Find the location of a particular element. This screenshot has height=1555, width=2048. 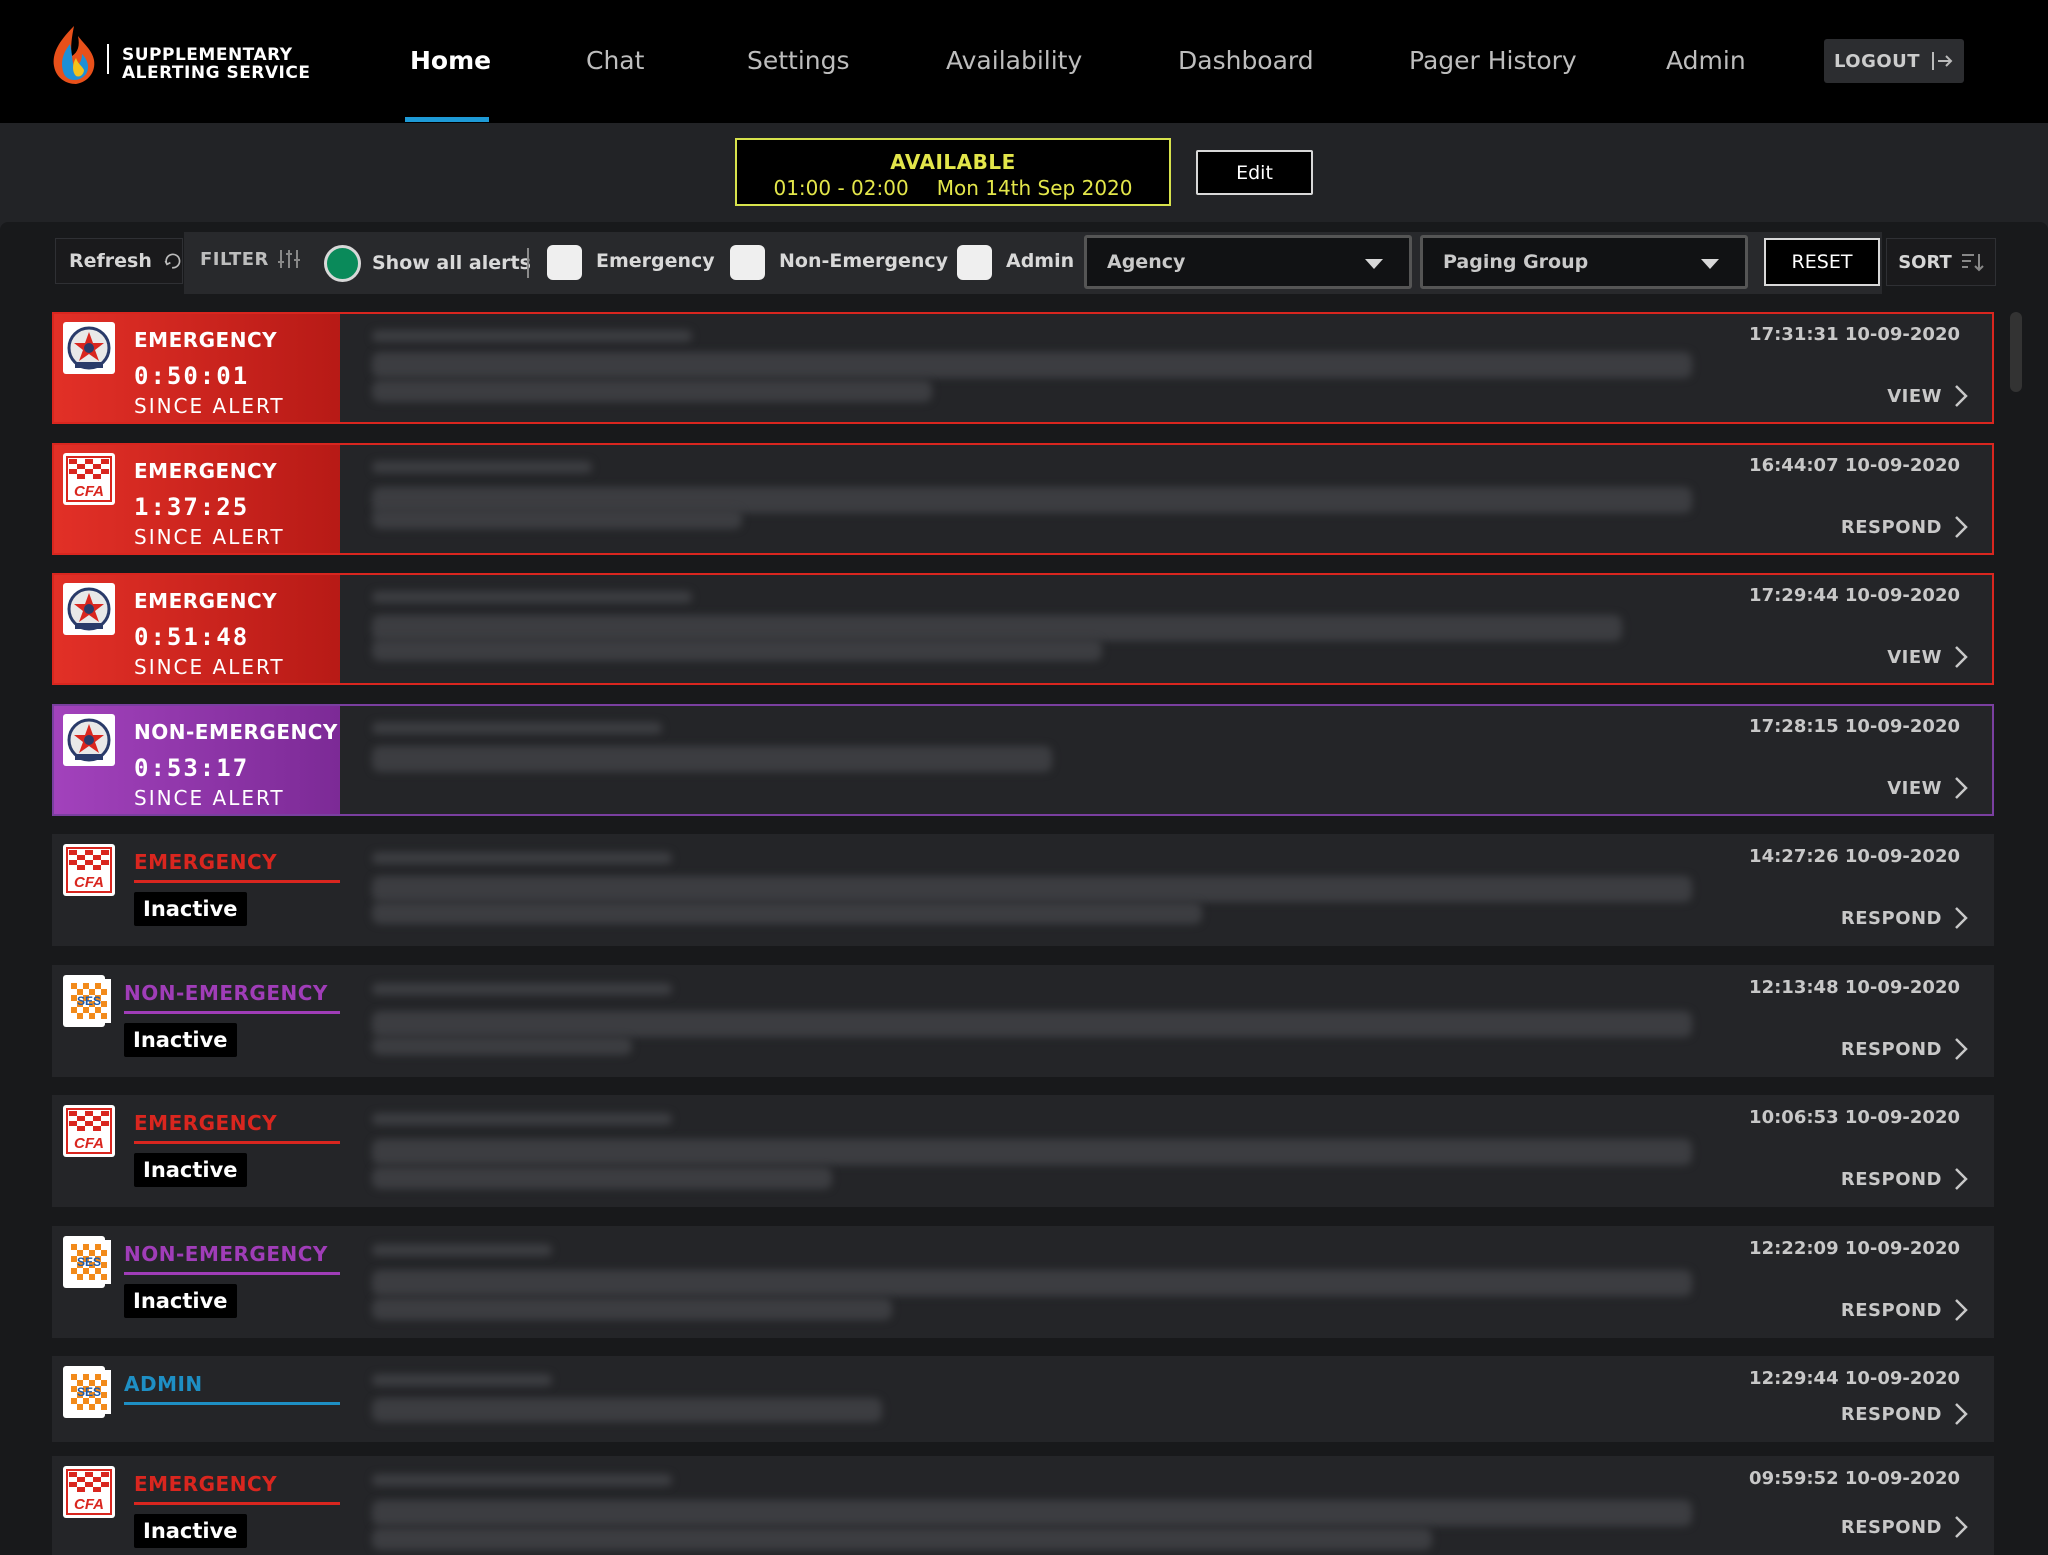

since-alert-label: SINCE ALERT is located at coordinates (209, 798).